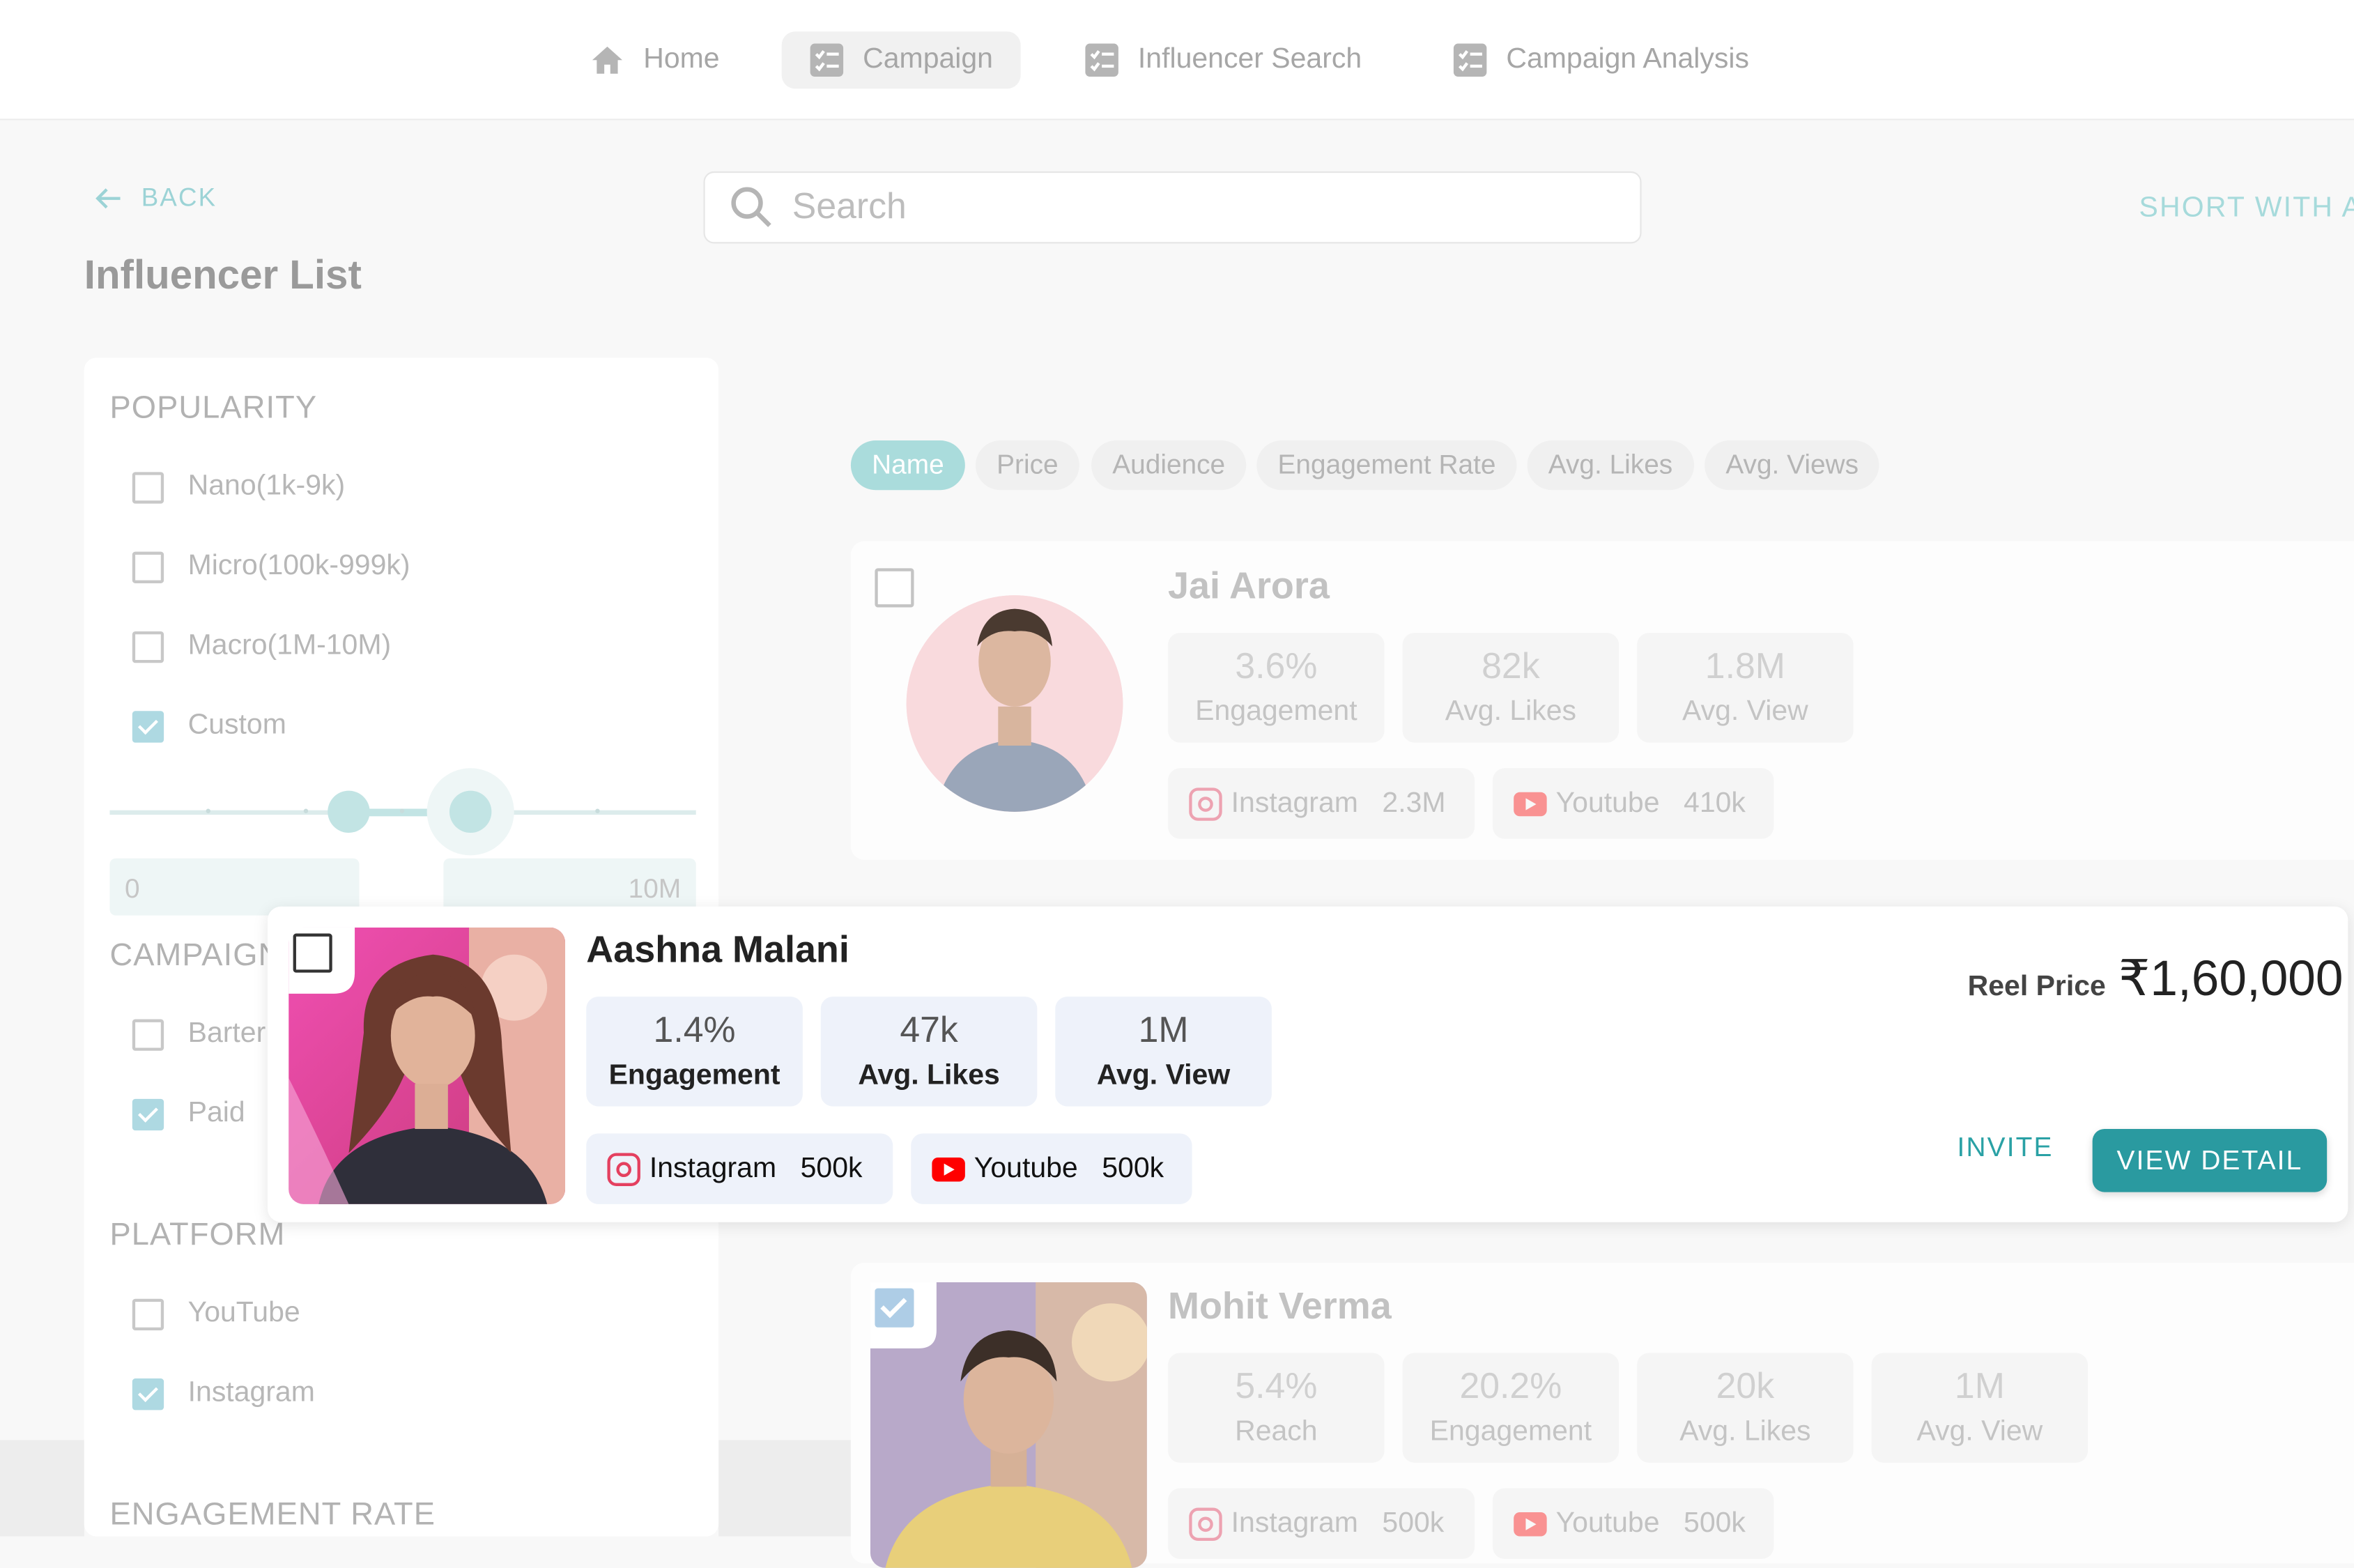 Image resolution: width=2354 pixels, height=1568 pixels. Describe the element at coordinates (681, 59) in the screenshot. I see `nav-home-label: Home` at that location.